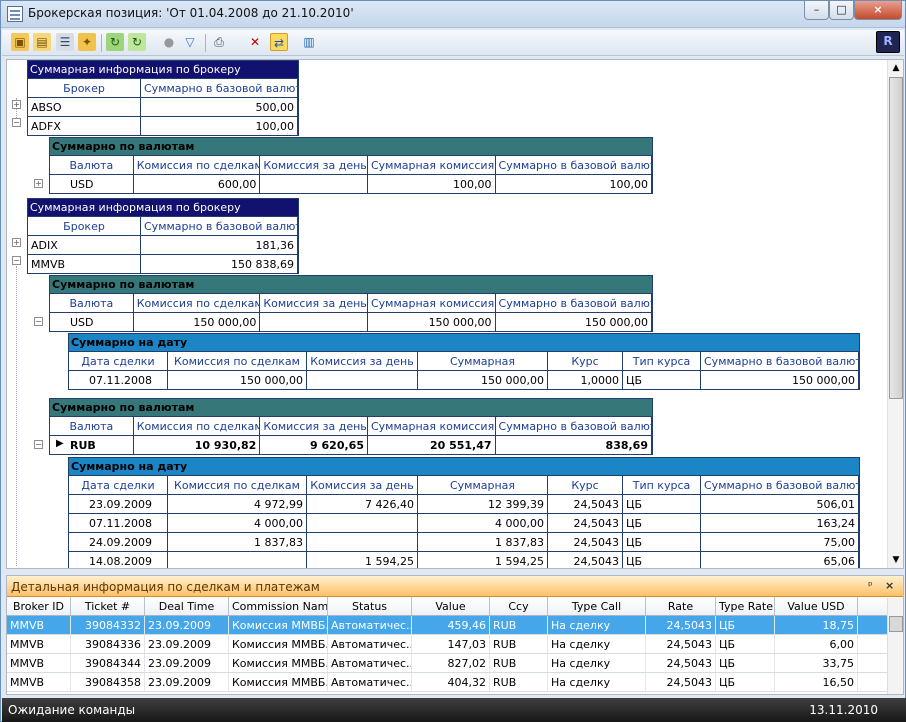  I want to click on broker-row-adix: ADIX 181,36, so click(163, 244).